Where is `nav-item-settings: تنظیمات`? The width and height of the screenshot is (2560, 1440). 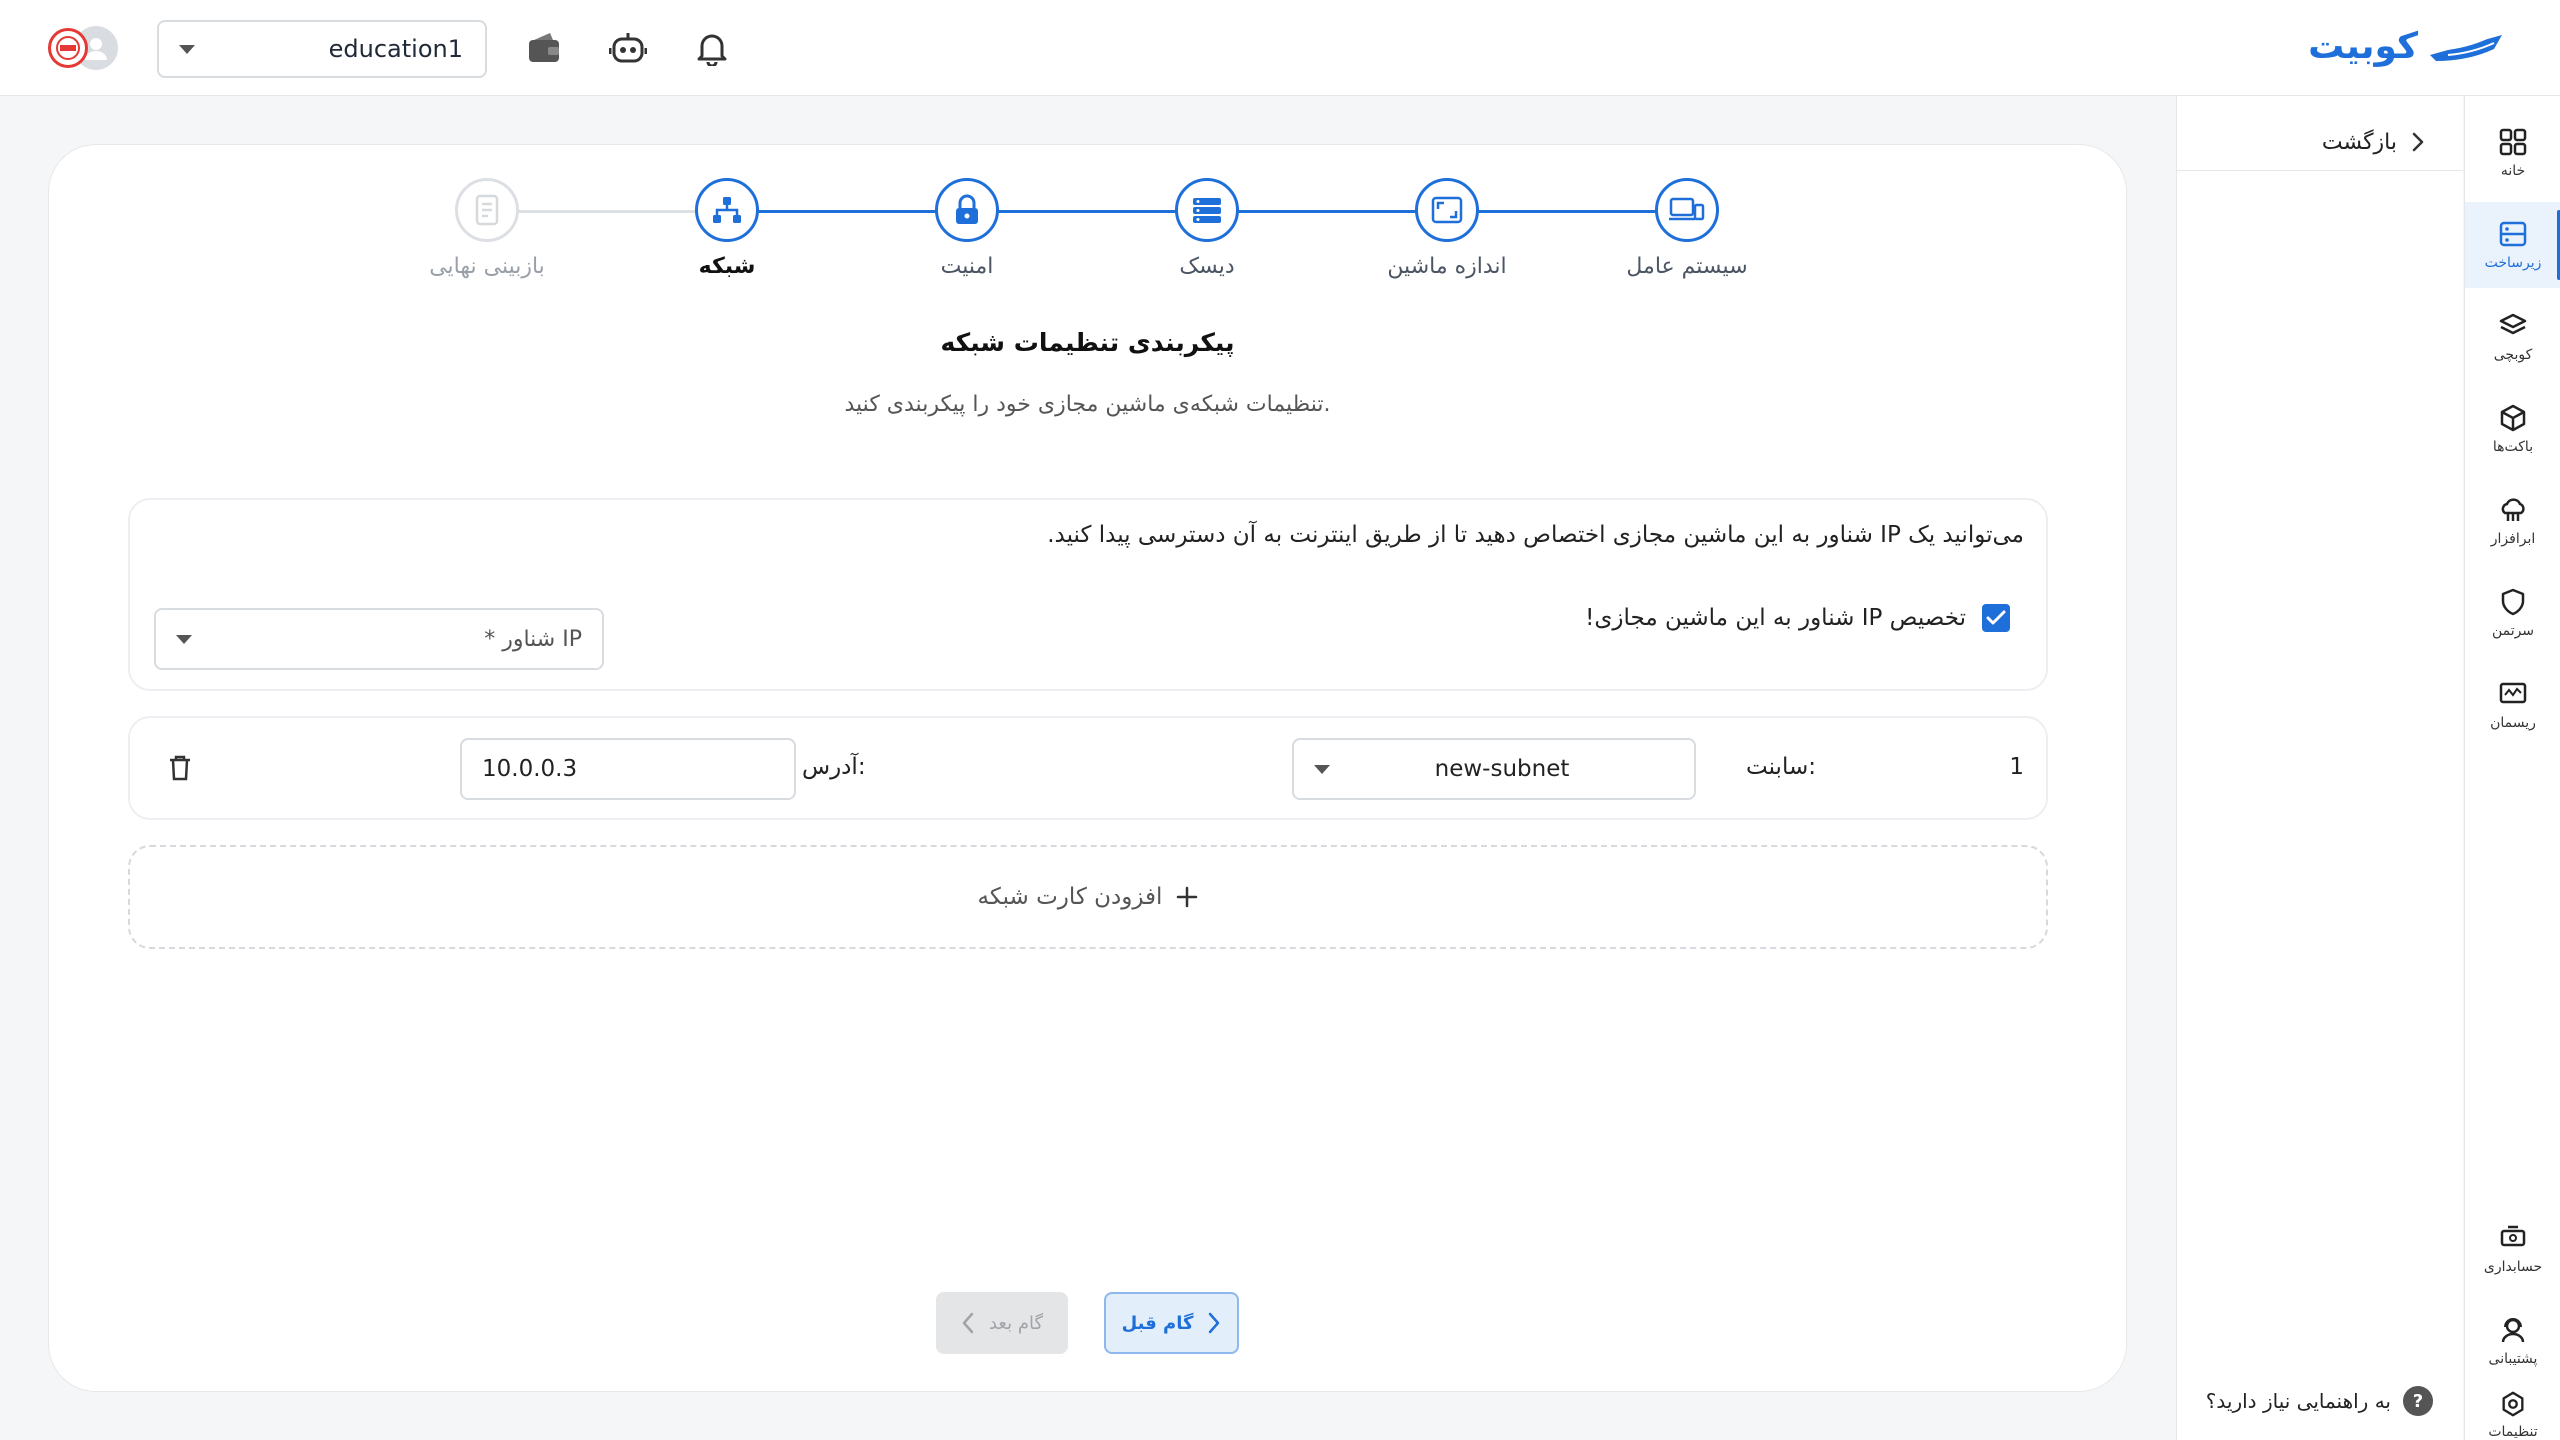
nav-item-settings: تنظیمات is located at coordinates (2512, 1415).